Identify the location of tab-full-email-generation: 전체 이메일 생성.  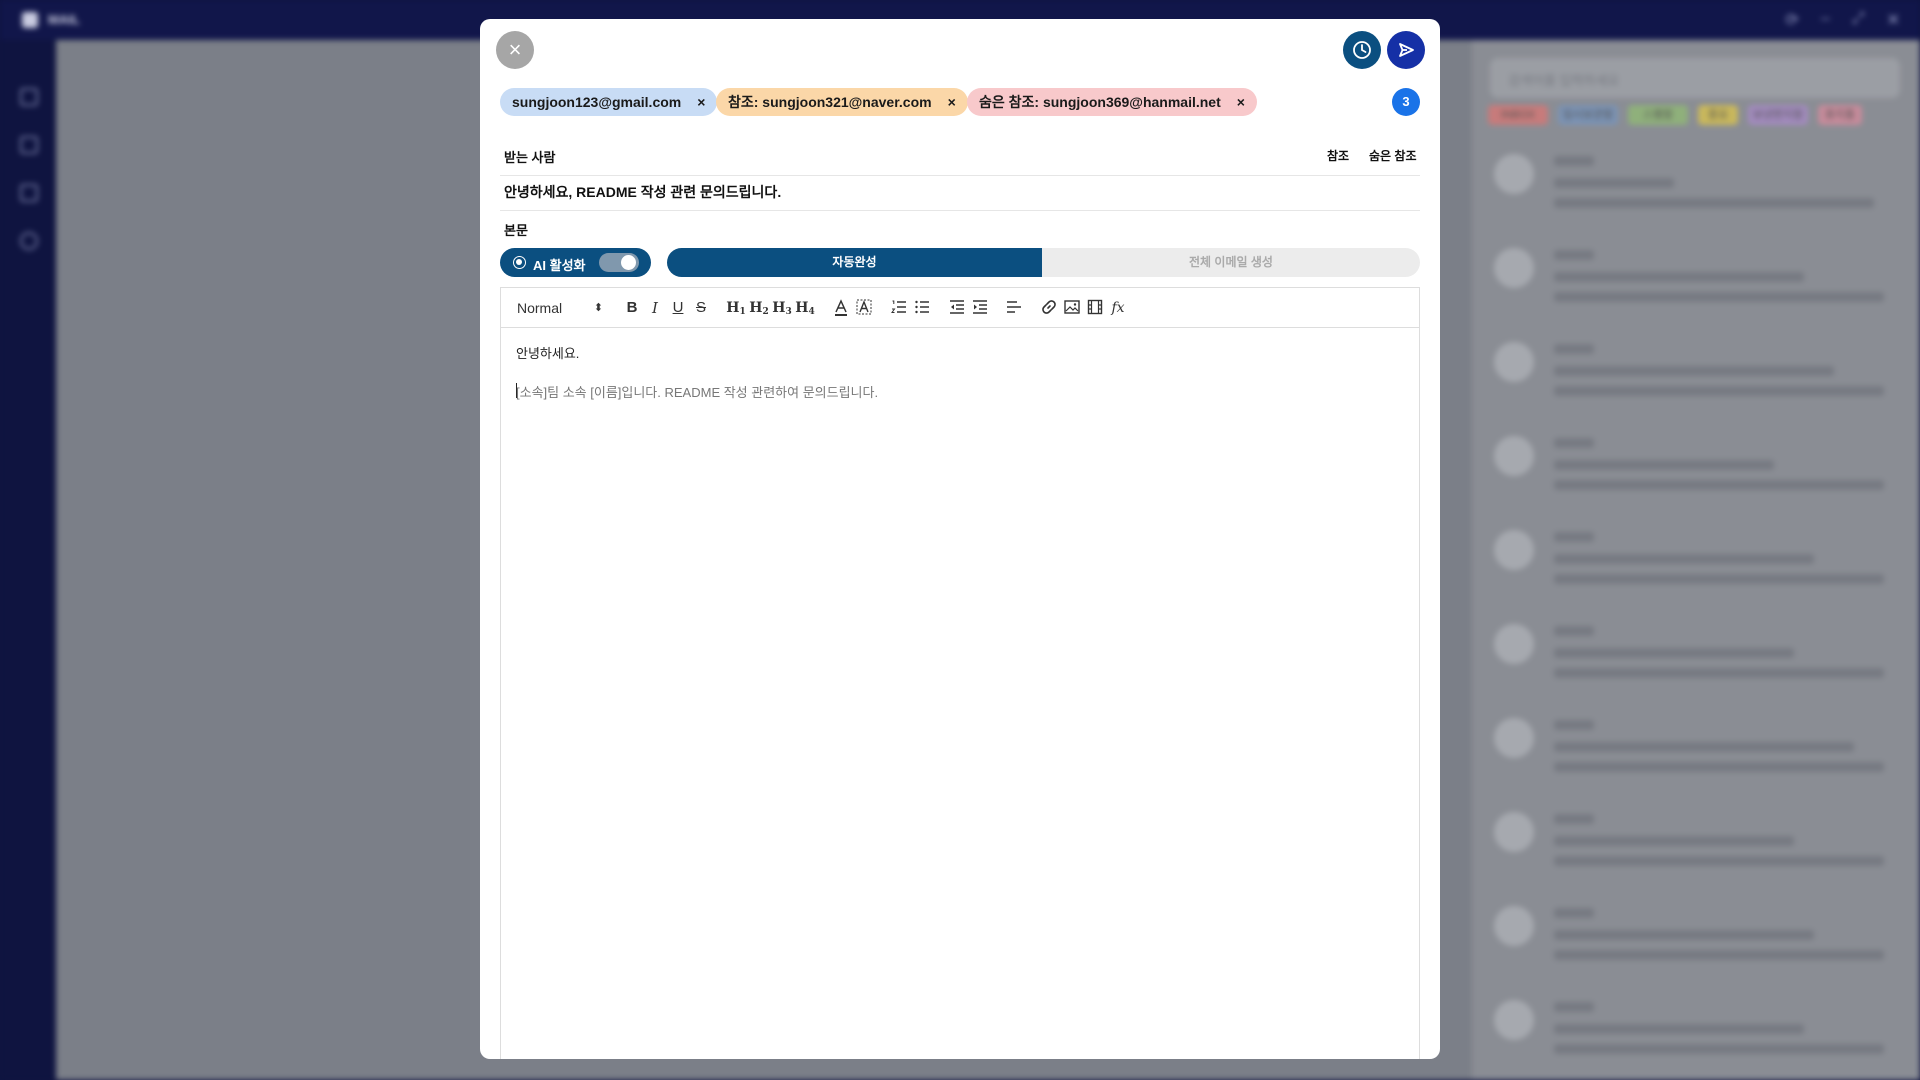
(1231, 262).